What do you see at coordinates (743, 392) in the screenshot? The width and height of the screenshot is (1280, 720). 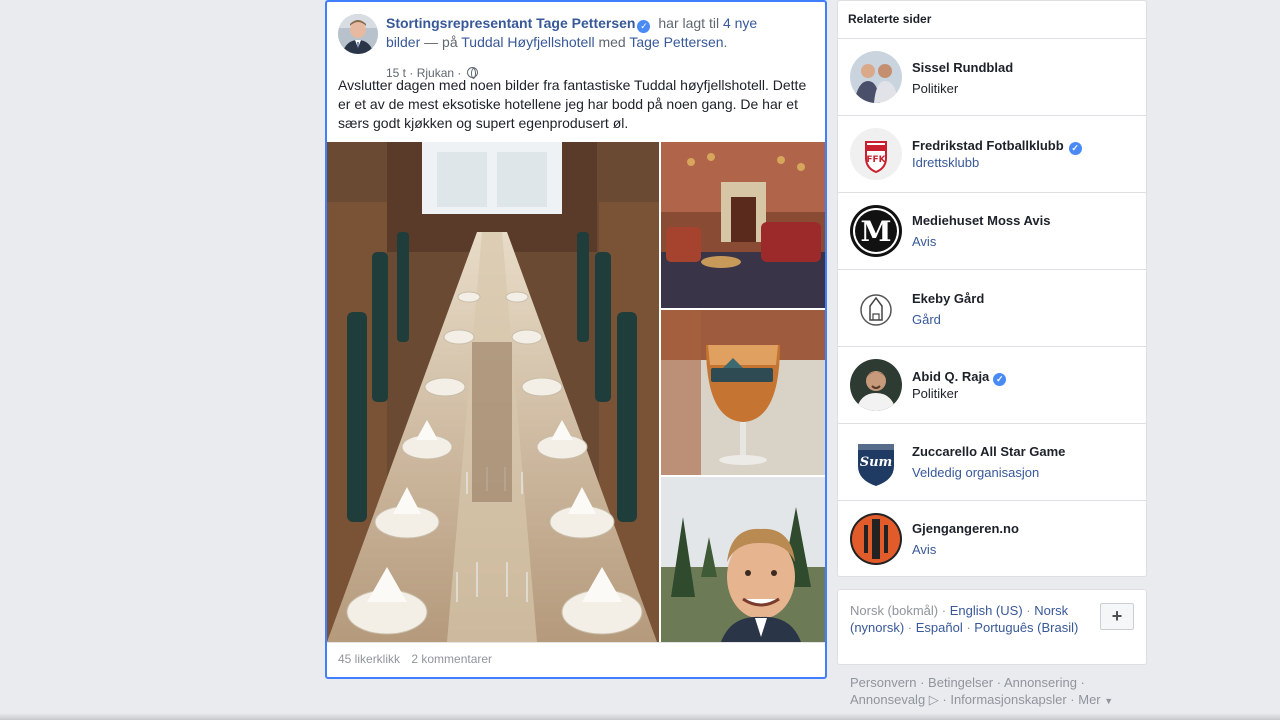 I see `photo-beer-glass` at bounding box center [743, 392].